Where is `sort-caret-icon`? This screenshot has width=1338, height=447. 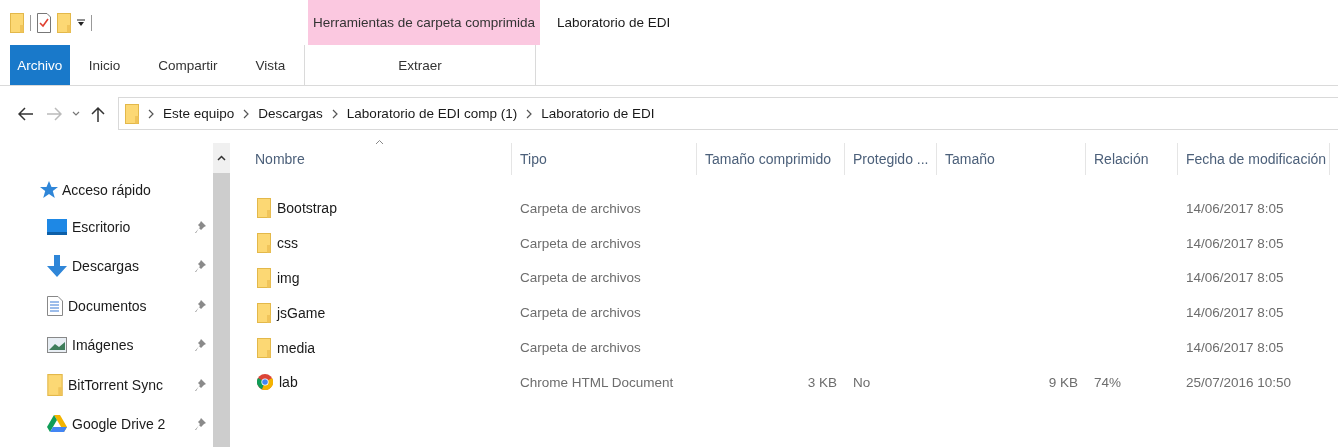
sort-caret-icon is located at coordinates (379, 142).